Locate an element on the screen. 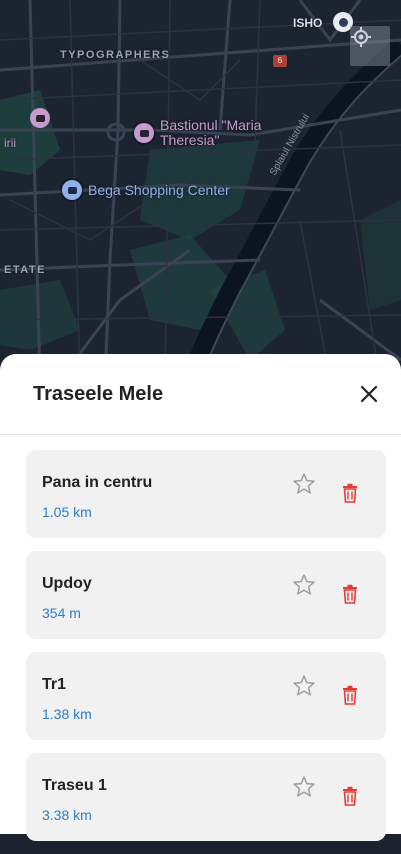  route-distance: 1.38 km is located at coordinates (67, 714).